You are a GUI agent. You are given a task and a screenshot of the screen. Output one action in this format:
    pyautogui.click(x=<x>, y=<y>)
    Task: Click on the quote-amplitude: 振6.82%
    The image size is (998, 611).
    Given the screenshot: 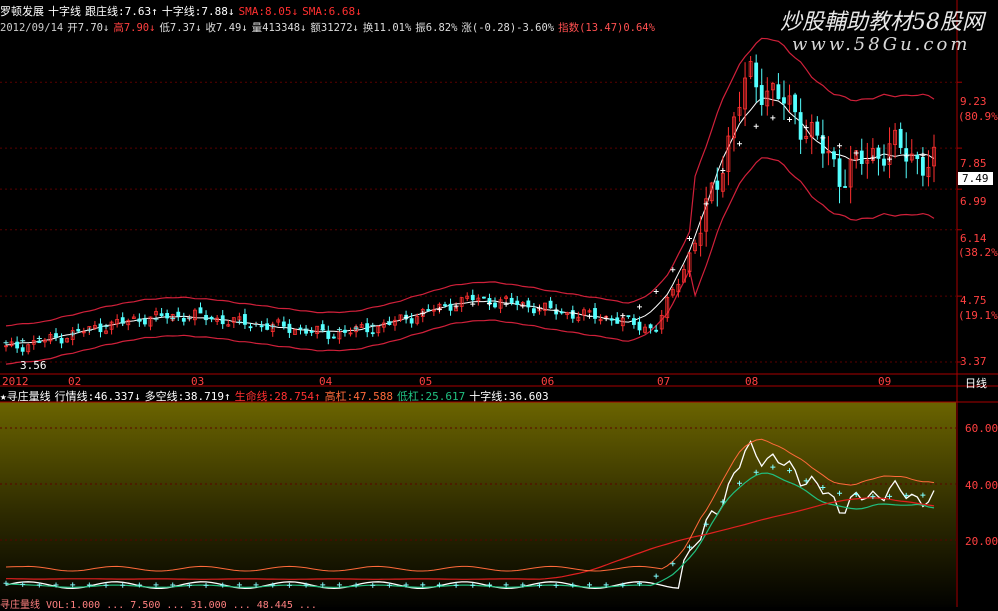 What is the action you would take?
    pyautogui.click(x=436, y=28)
    